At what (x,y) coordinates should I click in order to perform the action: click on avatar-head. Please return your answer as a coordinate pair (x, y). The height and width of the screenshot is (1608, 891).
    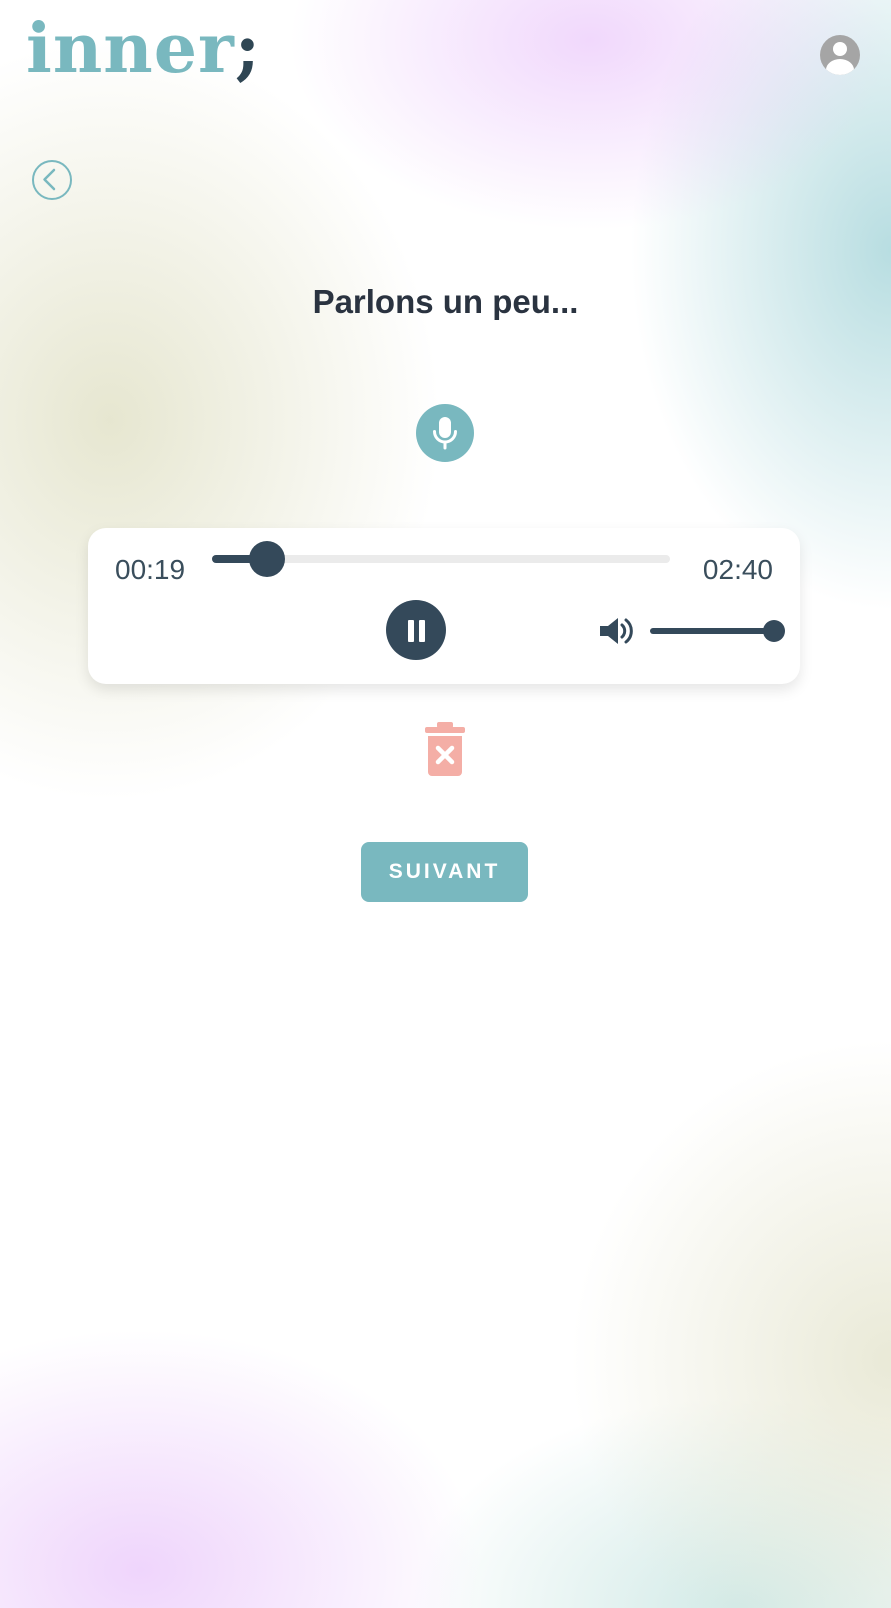
    Looking at the image, I should click on (840, 49).